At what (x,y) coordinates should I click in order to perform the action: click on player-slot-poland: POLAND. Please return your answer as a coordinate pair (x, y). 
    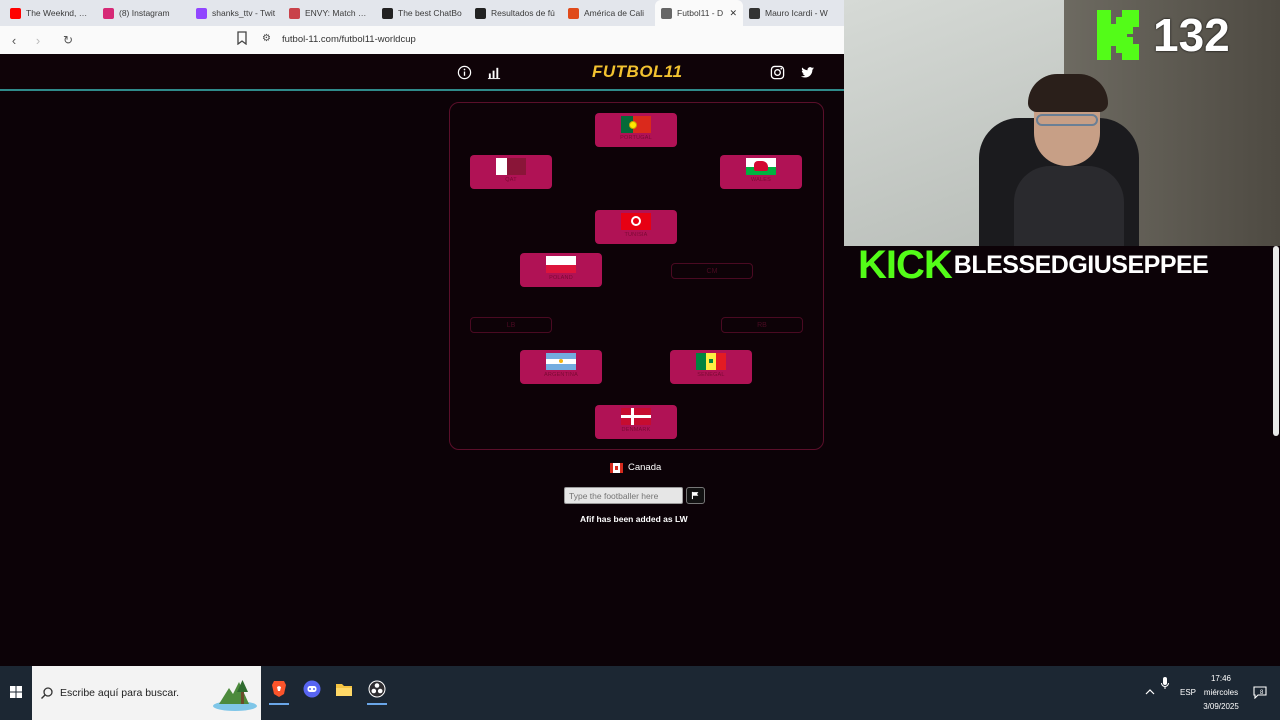
    Looking at the image, I should click on (561, 270).